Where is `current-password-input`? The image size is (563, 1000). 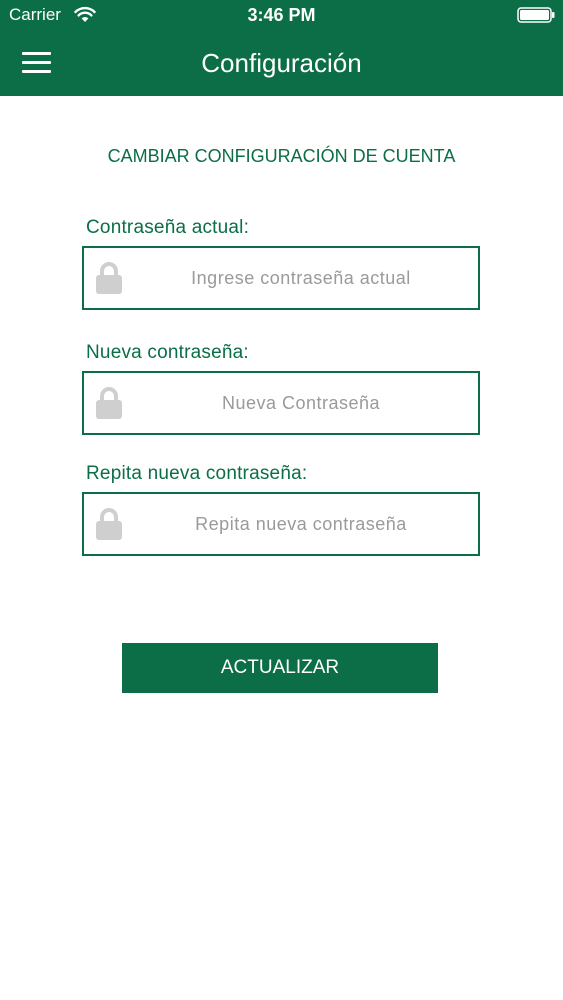 current-password-input is located at coordinates (301, 278).